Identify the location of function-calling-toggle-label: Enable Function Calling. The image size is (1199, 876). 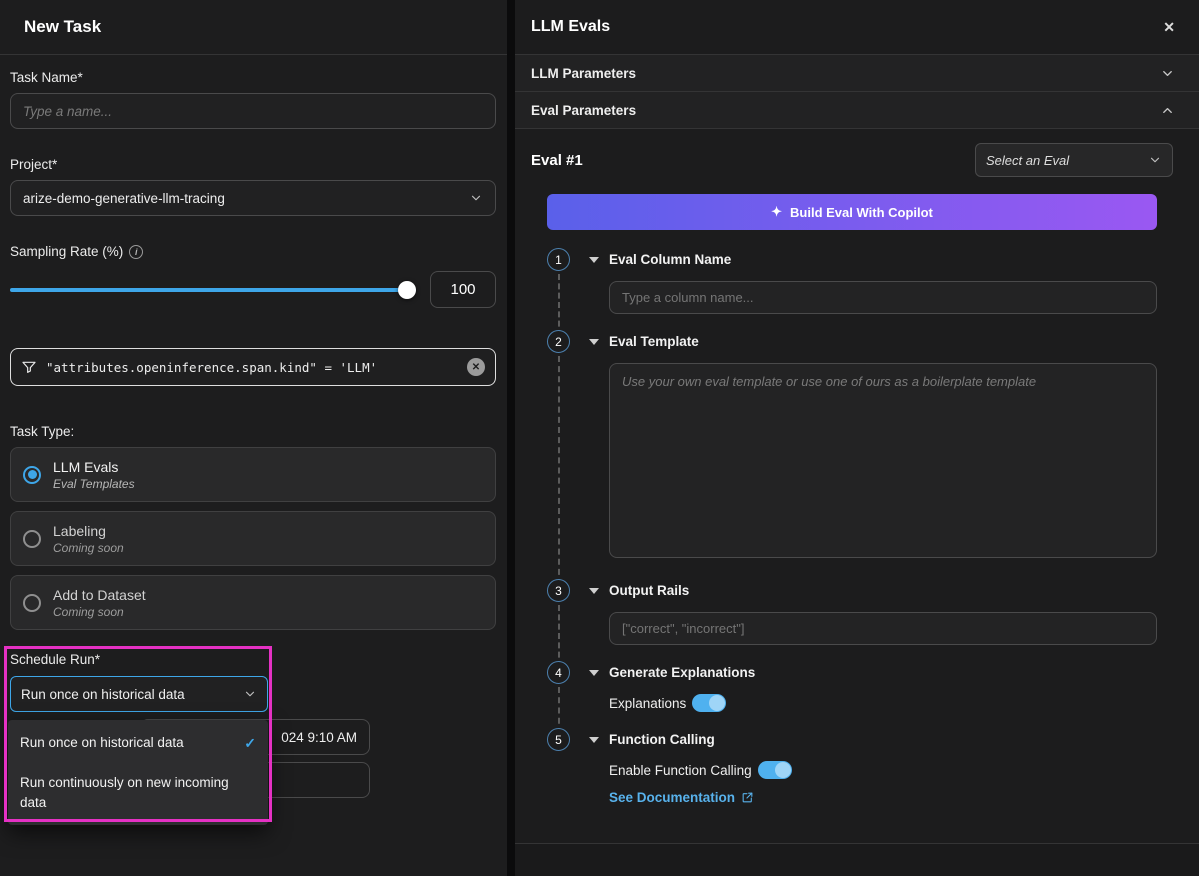
(680, 770).